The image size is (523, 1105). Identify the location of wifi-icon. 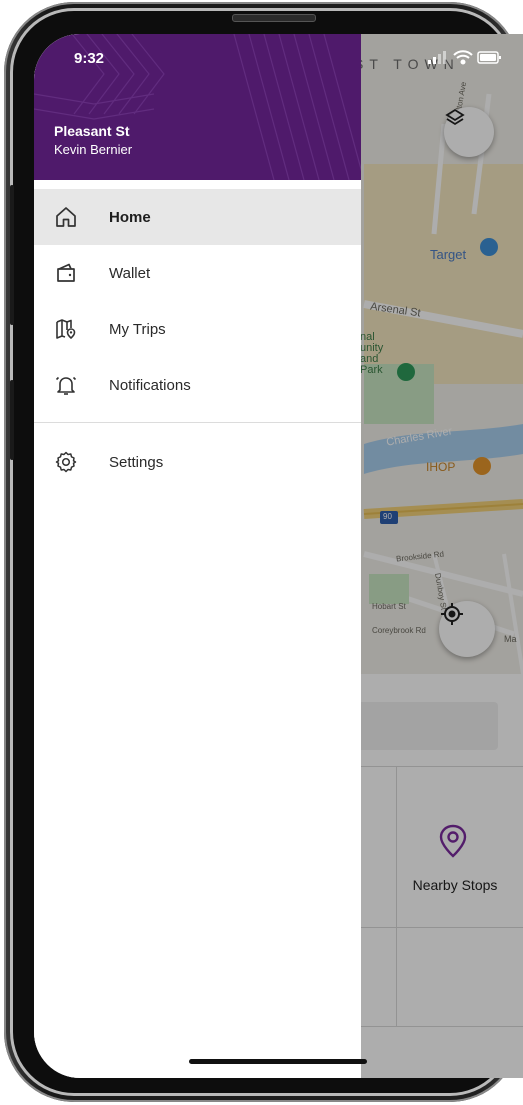
(463, 57).